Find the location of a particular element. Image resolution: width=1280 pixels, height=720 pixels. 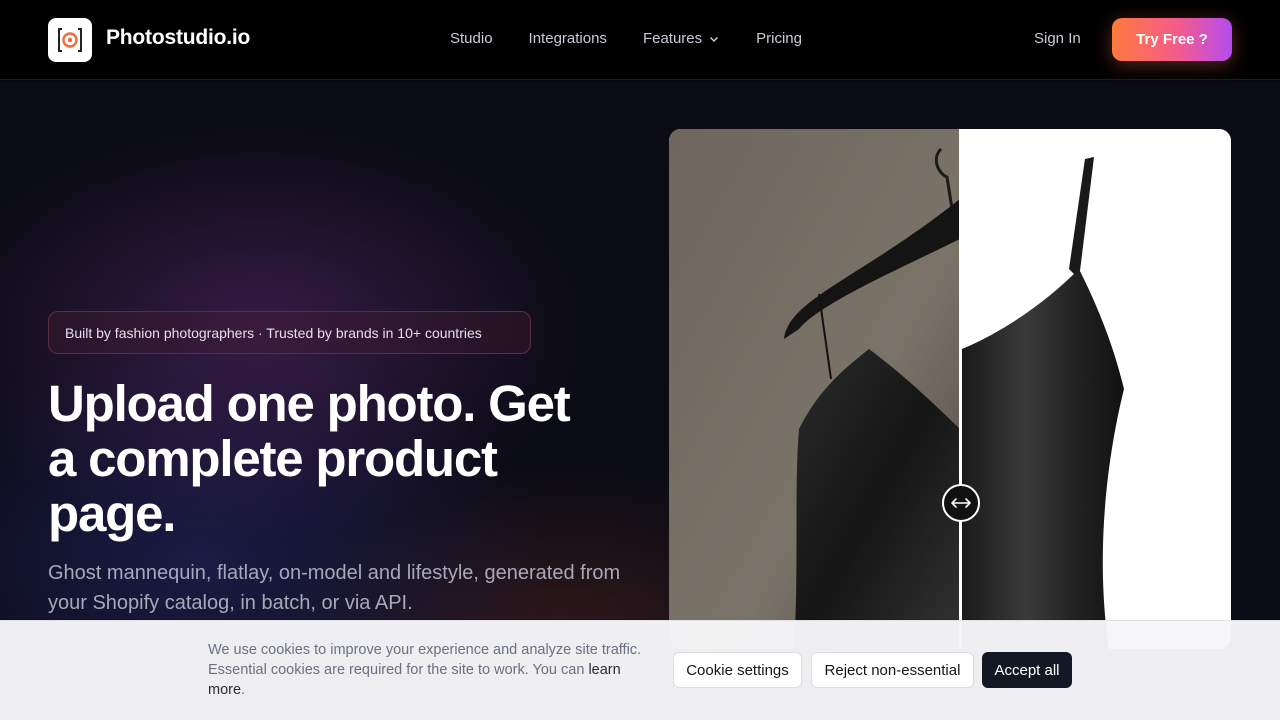

sign-in-link: Sign In is located at coordinates (1057, 38).